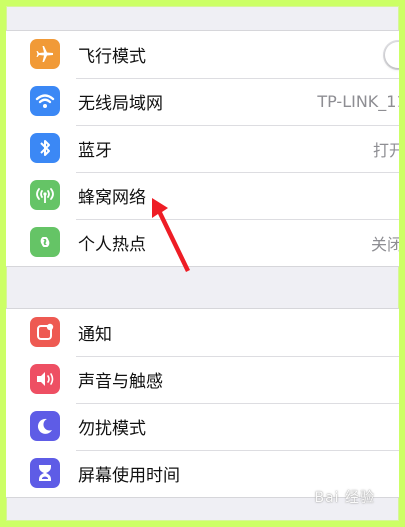 The width and height of the screenshot is (405, 527). I want to click on hotspot-status-value: 关闭, so click(384, 244).